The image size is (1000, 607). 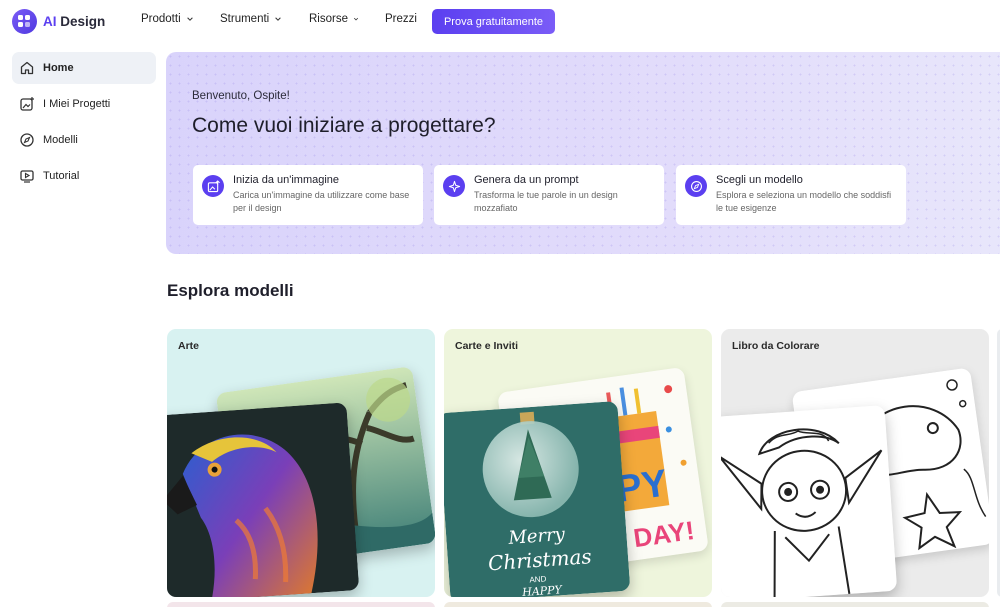 I want to click on sidebar-item-projects: I Miei Progetti, so click(x=84, y=104).